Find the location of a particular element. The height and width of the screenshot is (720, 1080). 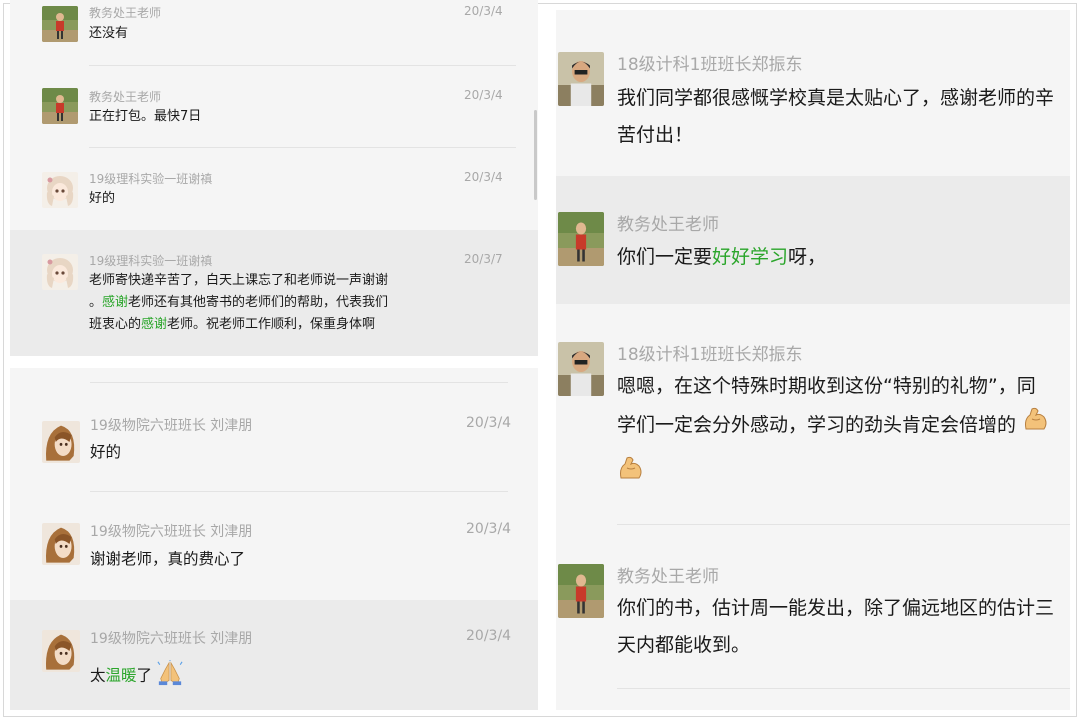

list-item: 19级物院六班班长 刘津朋 20/3/4 好的 is located at coordinates (274, 438).